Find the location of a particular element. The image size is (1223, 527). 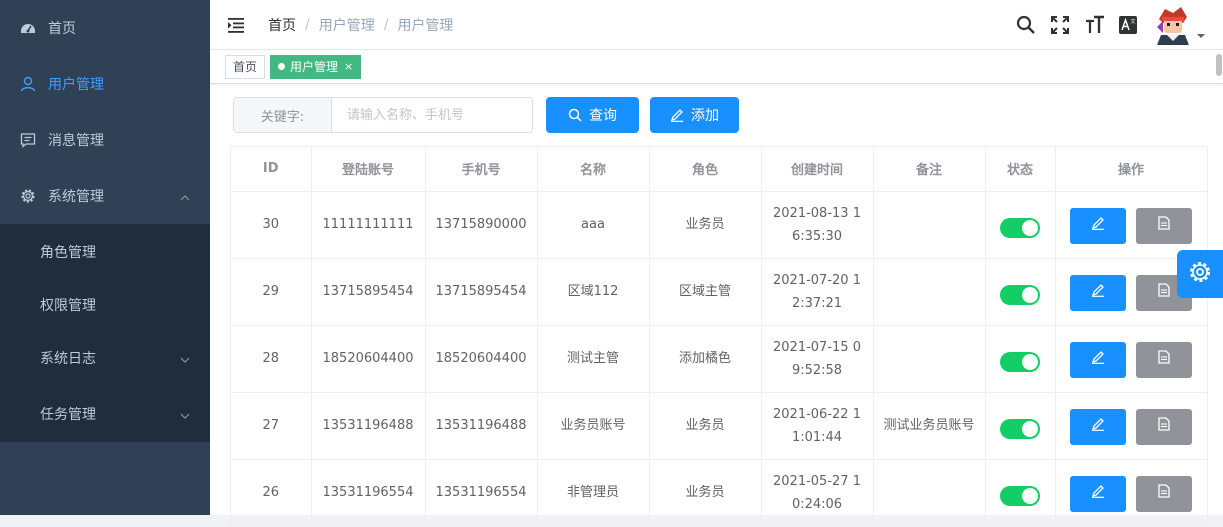

tags-view: 首页 用户管理 × is located at coordinates (716, 67).